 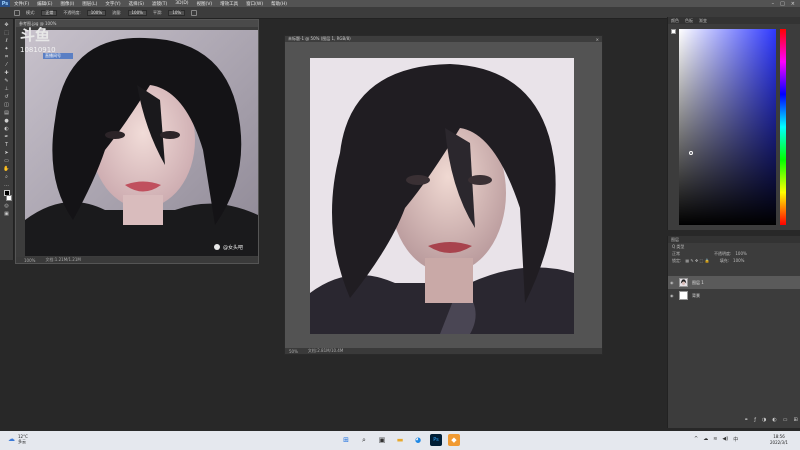 I want to click on type-tool-icon: T, so click(x=7, y=145).